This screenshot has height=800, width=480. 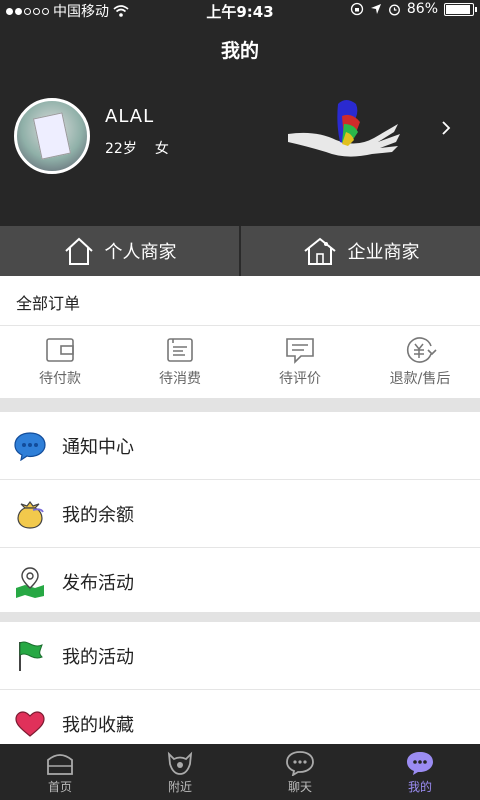 I want to click on money-bag-icon, so click(x=30, y=514).